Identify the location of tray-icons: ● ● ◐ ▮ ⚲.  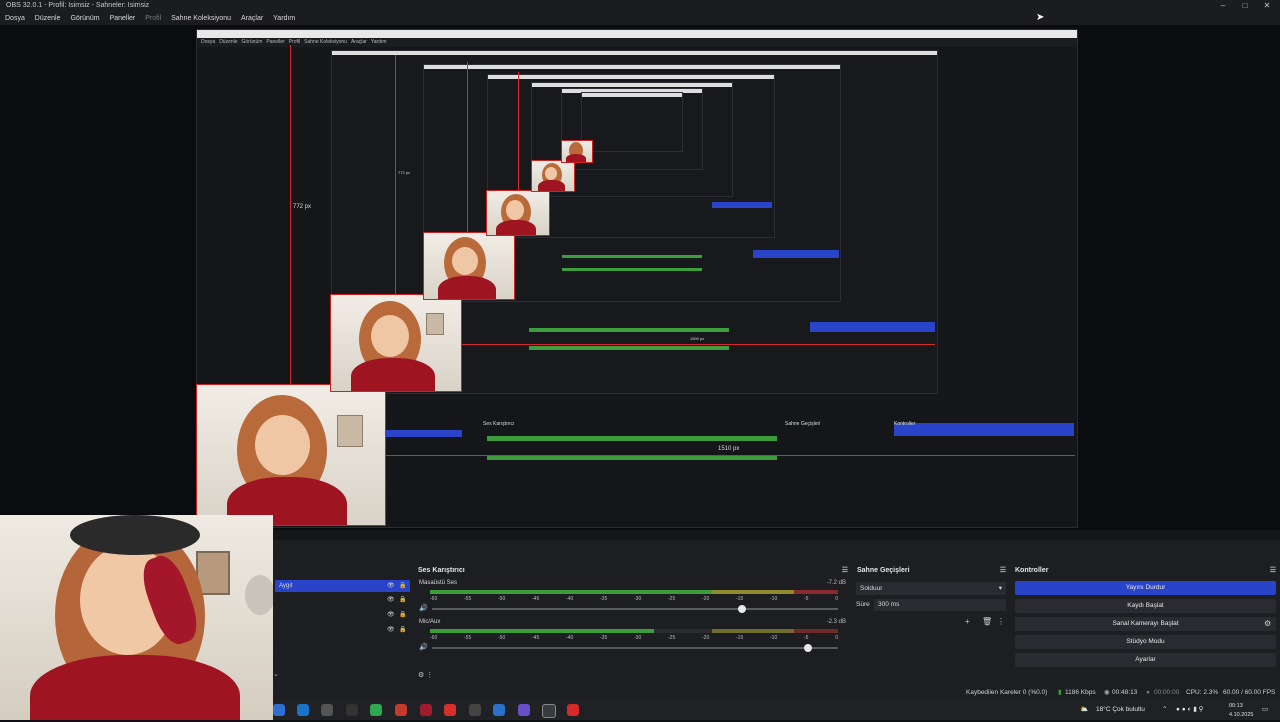
(1189, 710).